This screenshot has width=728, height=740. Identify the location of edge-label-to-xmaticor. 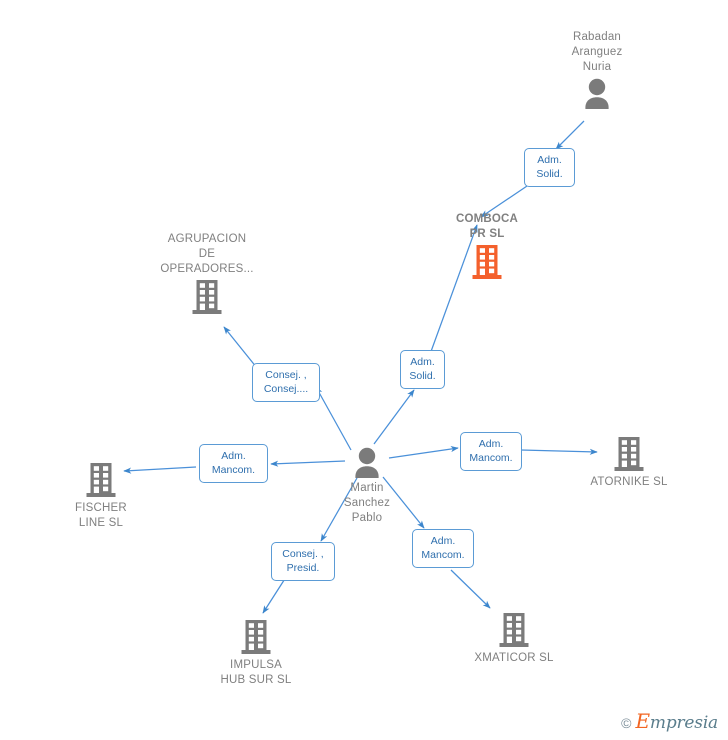
(470, 589).